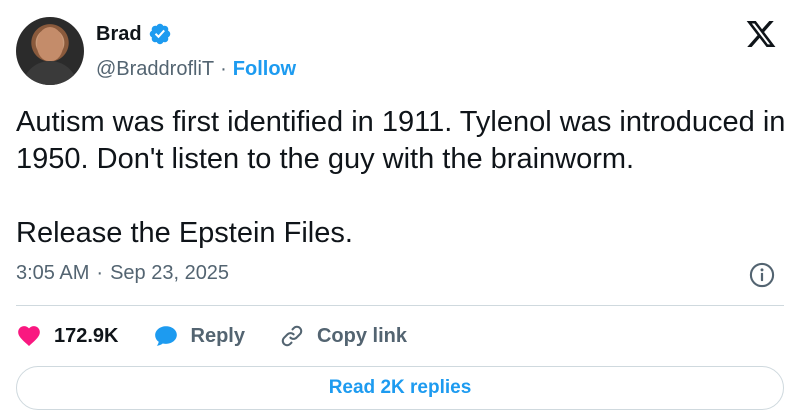 The height and width of the screenshot is (419, 800). Describe the element at coordinates (86, 335) in the screenshot. I see `likes-count: 172.9K` at that location.